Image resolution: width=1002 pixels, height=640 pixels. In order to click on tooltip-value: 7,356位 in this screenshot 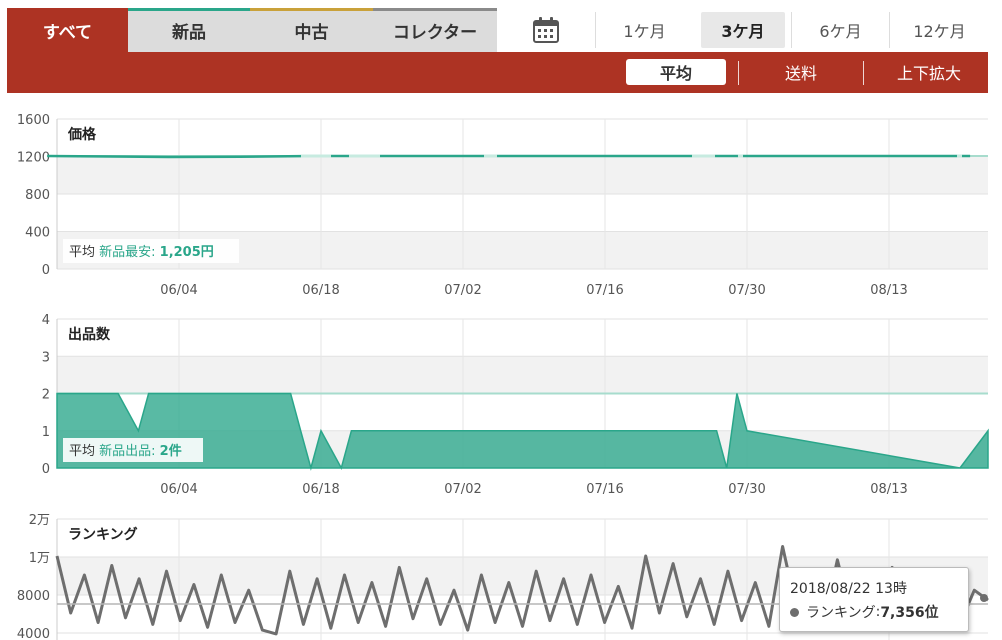, I will do `click(909, 613)`.